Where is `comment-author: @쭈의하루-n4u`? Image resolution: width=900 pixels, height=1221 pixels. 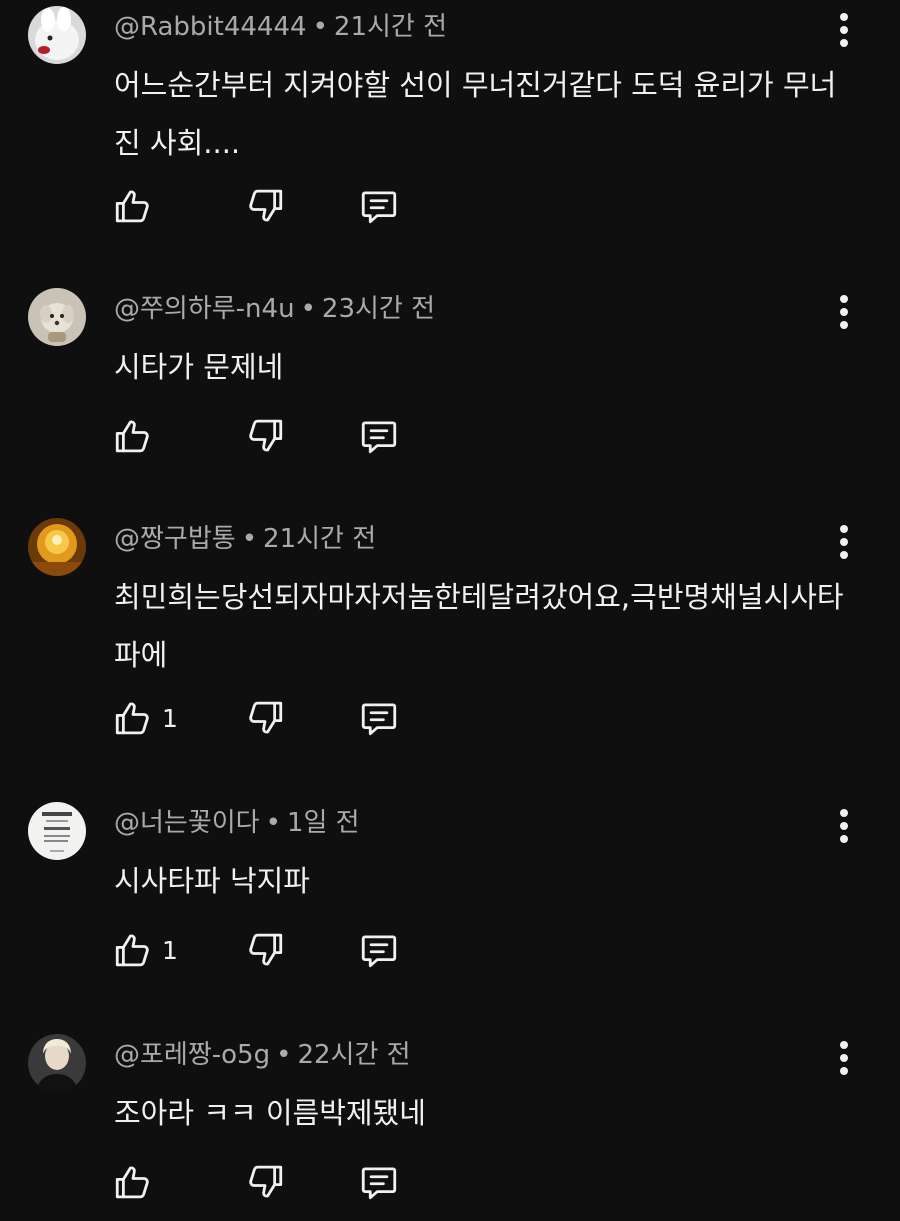
comment-author: @쭈의하루-n4u is located at coordinates (204, 309).